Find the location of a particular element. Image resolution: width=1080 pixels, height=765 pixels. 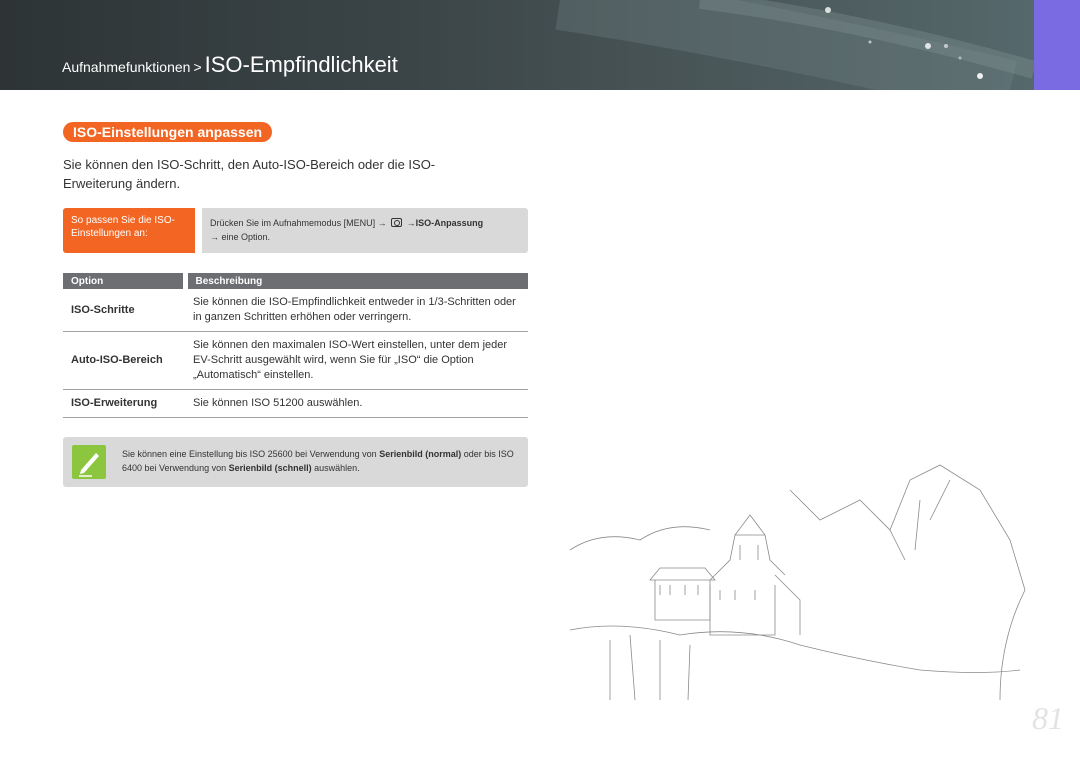

pen-note-icon is located at coordinates (89, 462).